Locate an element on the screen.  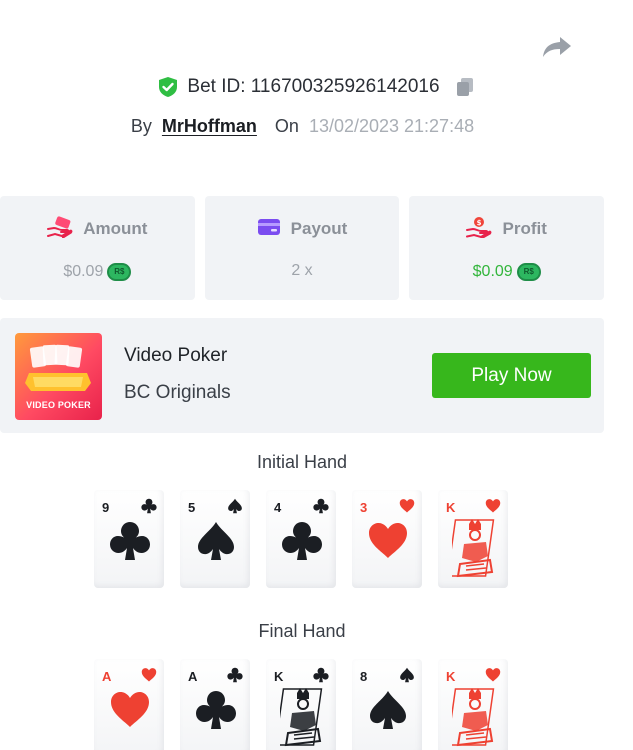
final-card-5: K is located at coordinates (473, 704).